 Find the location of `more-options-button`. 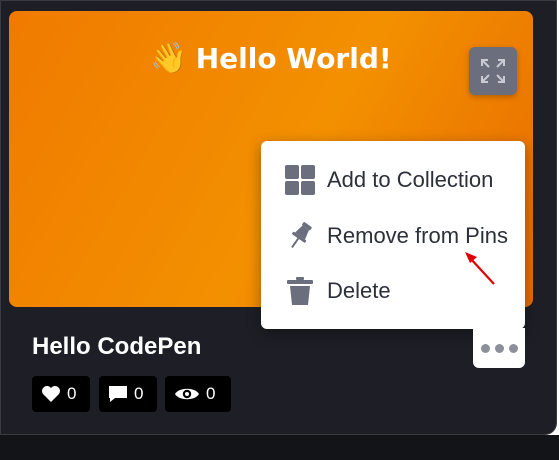

more-options-button is located at coordinates (499, 348).